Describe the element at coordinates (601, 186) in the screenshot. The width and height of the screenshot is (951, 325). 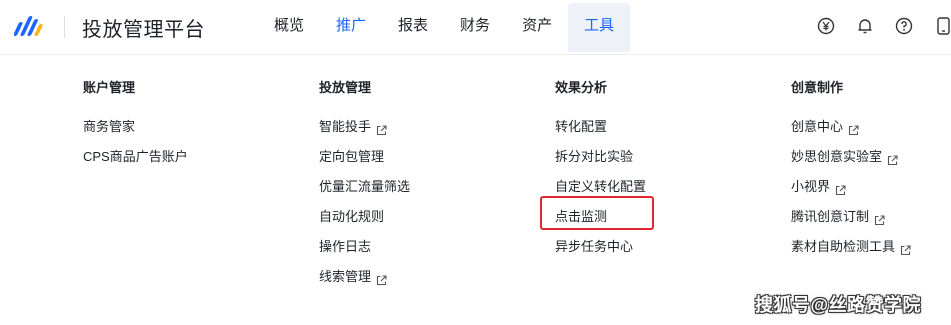
I see `menu-item-label: 自定义转化配置` at that location.